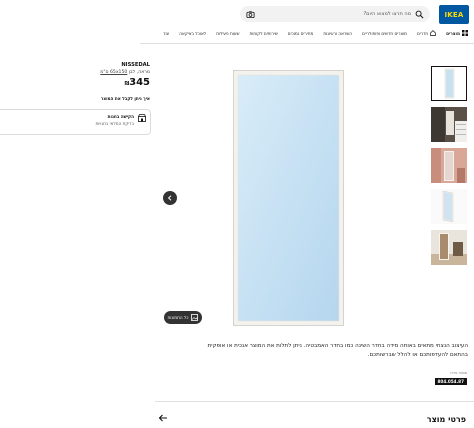 The image size is (474, 428). Describe the element at coordinates (192, 33) in the screenshot. I see `nav-item-food: לאוכל באיקאה` at that location.